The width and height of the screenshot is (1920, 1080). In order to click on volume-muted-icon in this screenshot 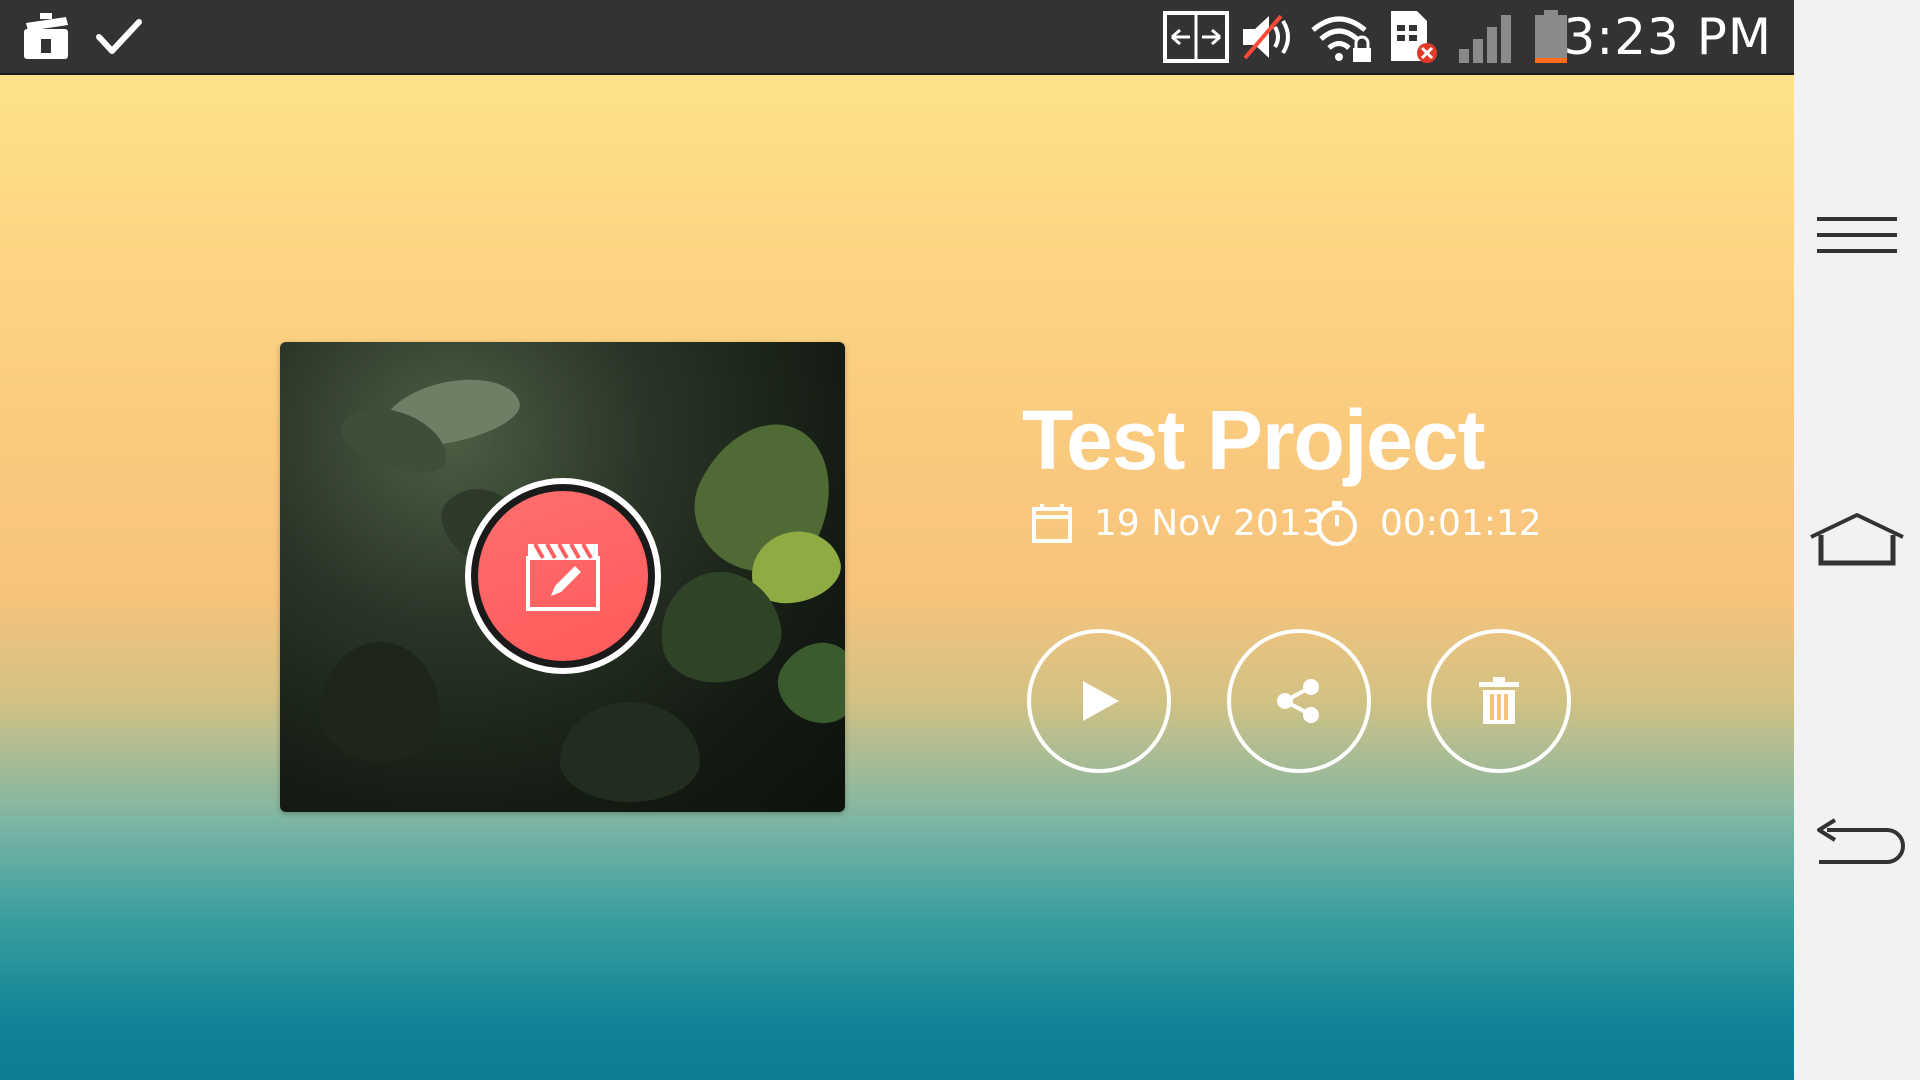, I will do `click(1269, 37)`.